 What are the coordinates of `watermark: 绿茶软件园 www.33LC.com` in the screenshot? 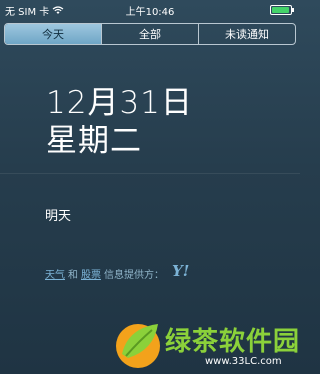 It's located at (205, 343).